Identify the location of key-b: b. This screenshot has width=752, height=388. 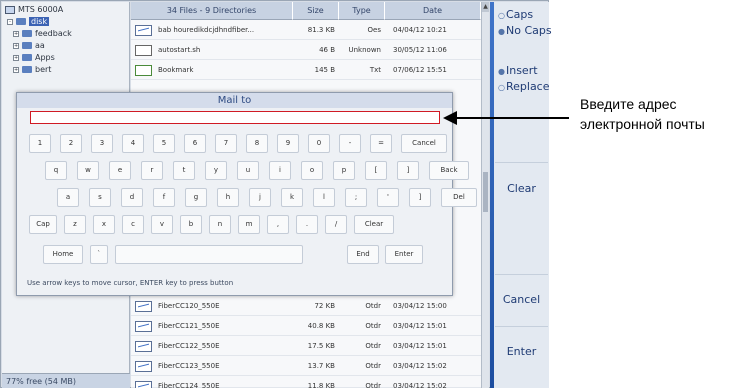
(191, 224).